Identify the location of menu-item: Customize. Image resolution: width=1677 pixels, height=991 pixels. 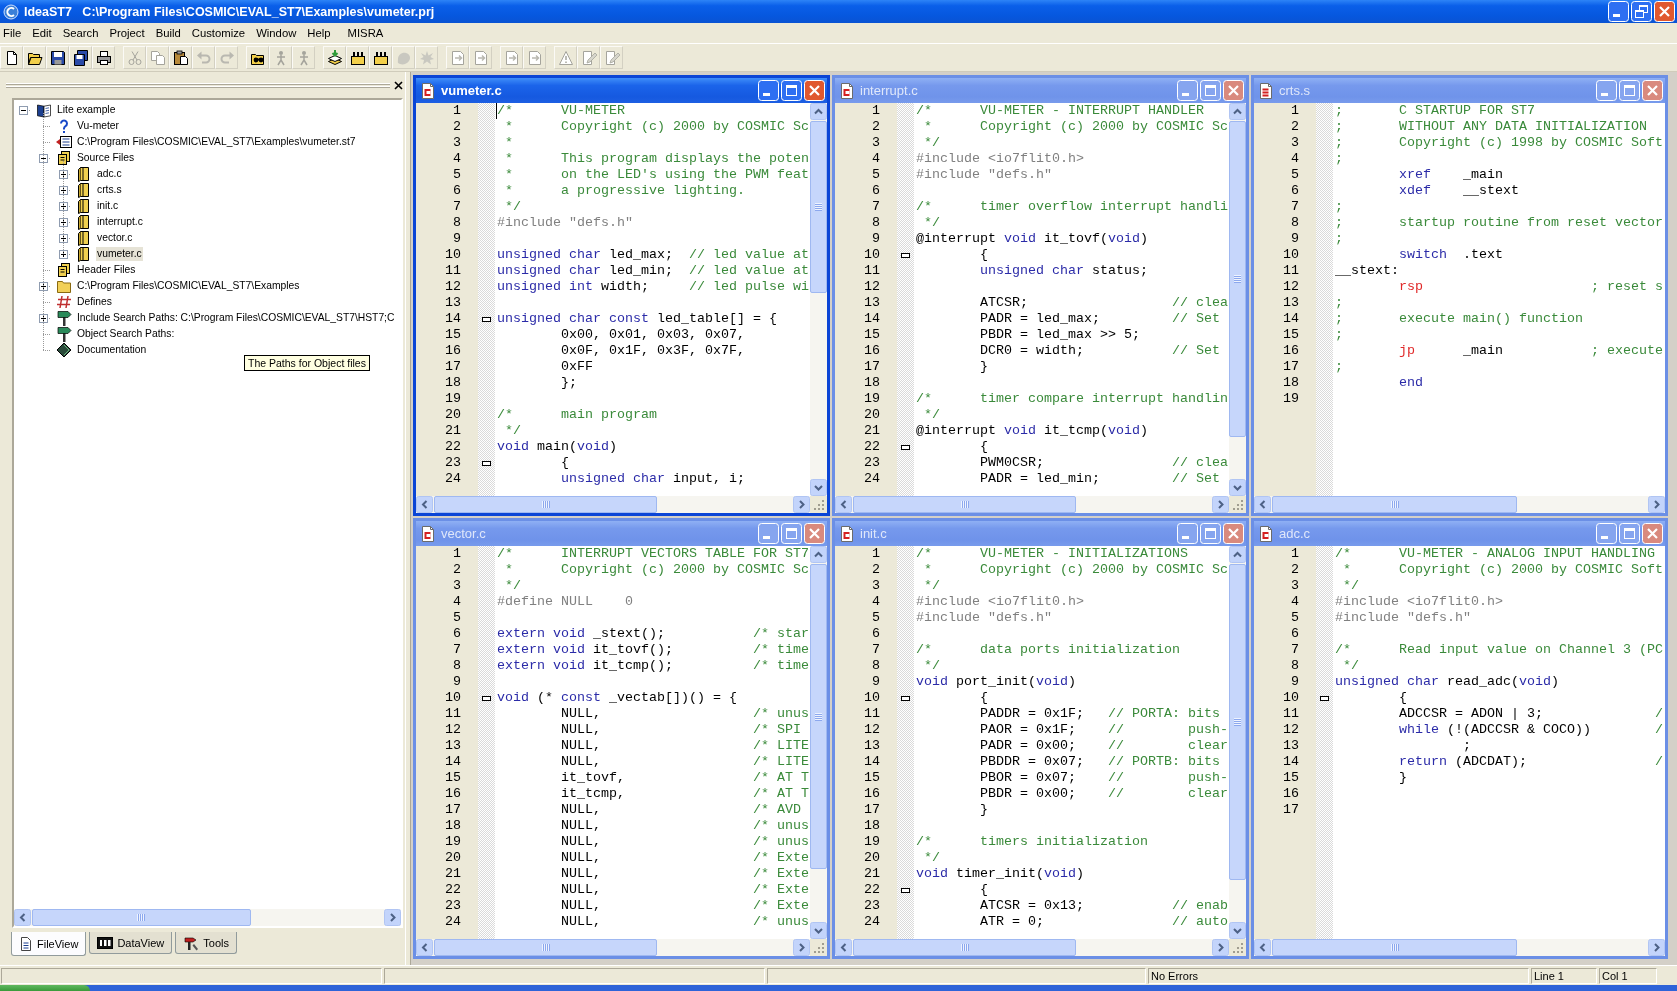
(218, 33).